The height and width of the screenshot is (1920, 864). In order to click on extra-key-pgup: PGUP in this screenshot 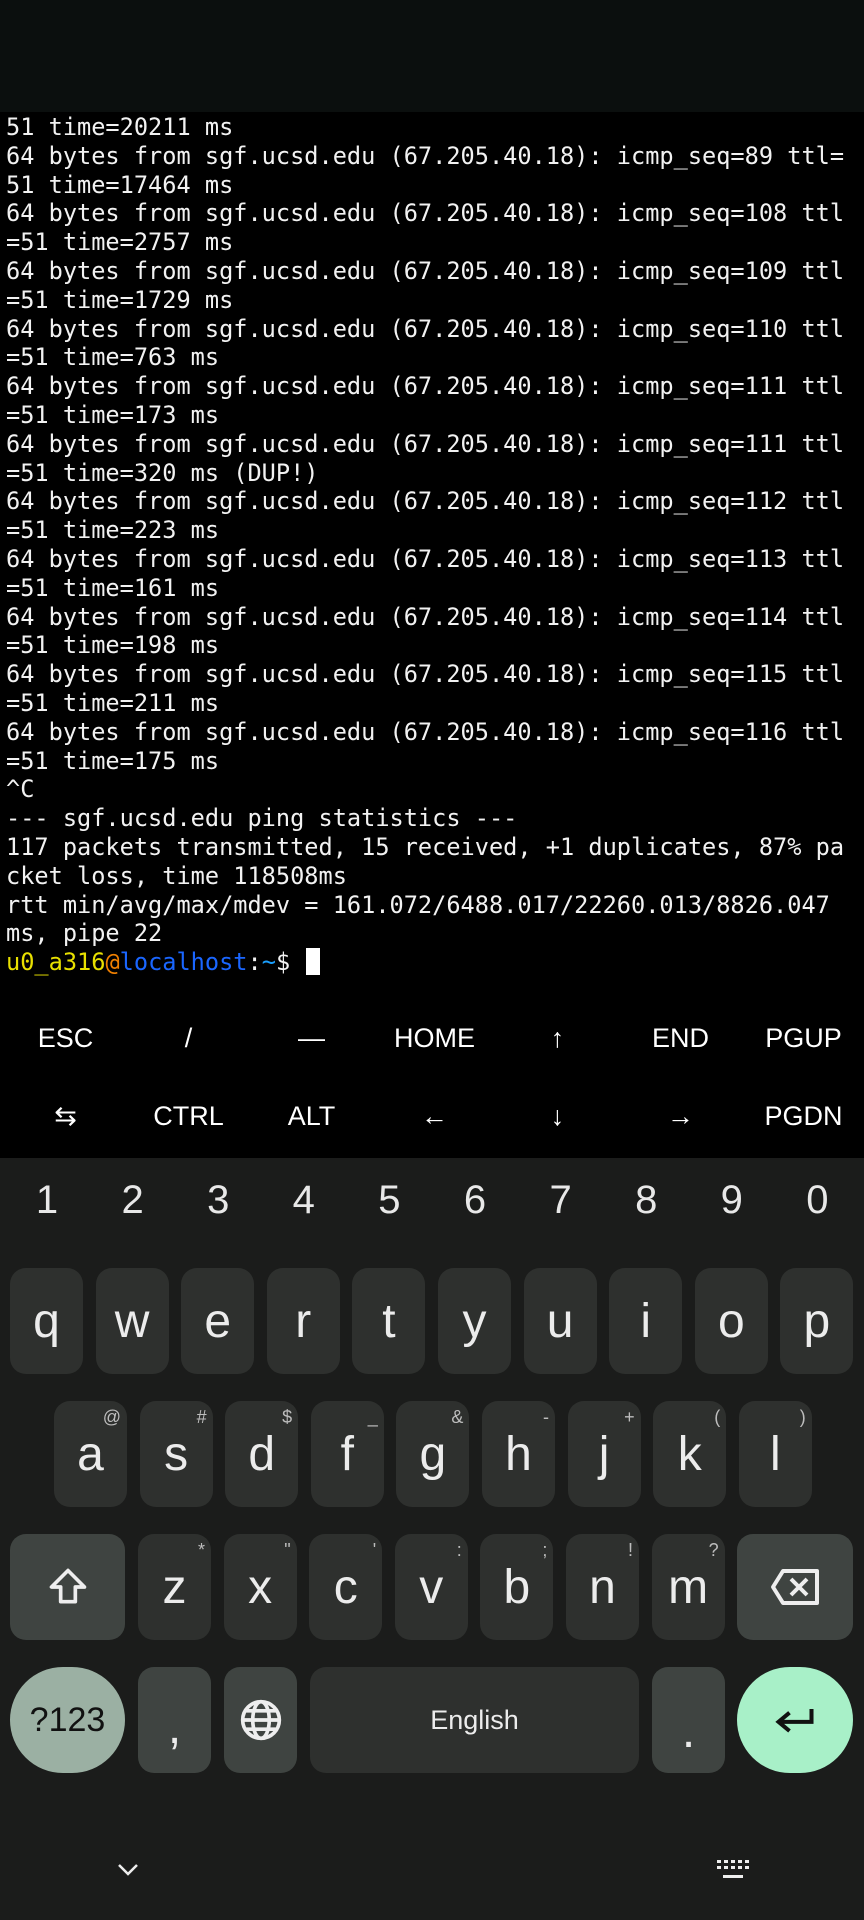, I will do `click(803, 1038)`.